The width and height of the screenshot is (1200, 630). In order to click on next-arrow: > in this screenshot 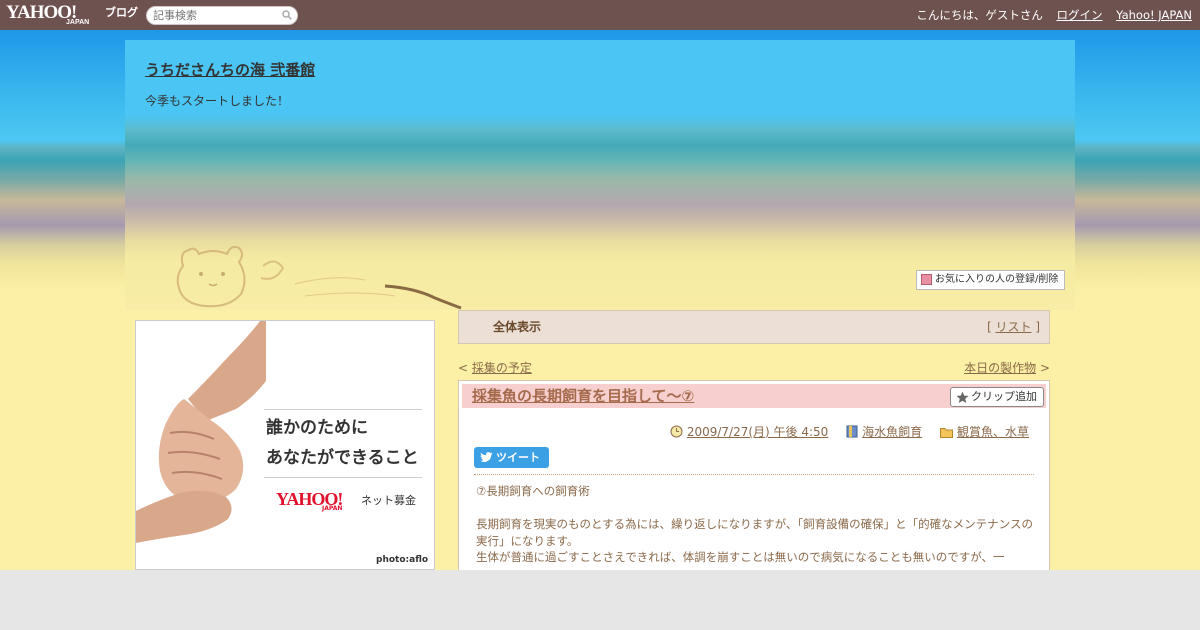, I will do `click(1043, 368)`.